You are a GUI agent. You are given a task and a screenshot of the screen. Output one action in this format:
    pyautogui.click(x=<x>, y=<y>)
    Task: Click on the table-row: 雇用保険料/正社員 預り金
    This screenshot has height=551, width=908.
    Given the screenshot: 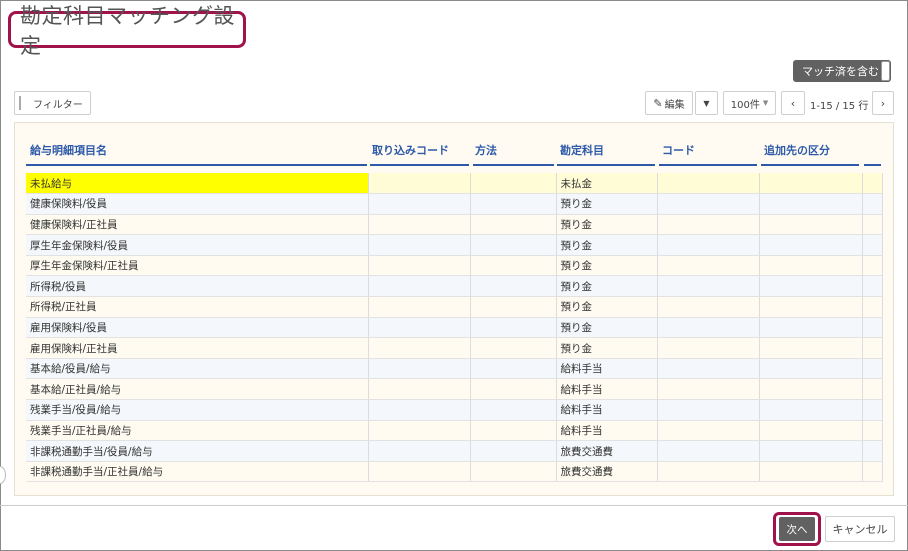 What is the action you would take?
    pyautogui.click(x=454, y=348)
    